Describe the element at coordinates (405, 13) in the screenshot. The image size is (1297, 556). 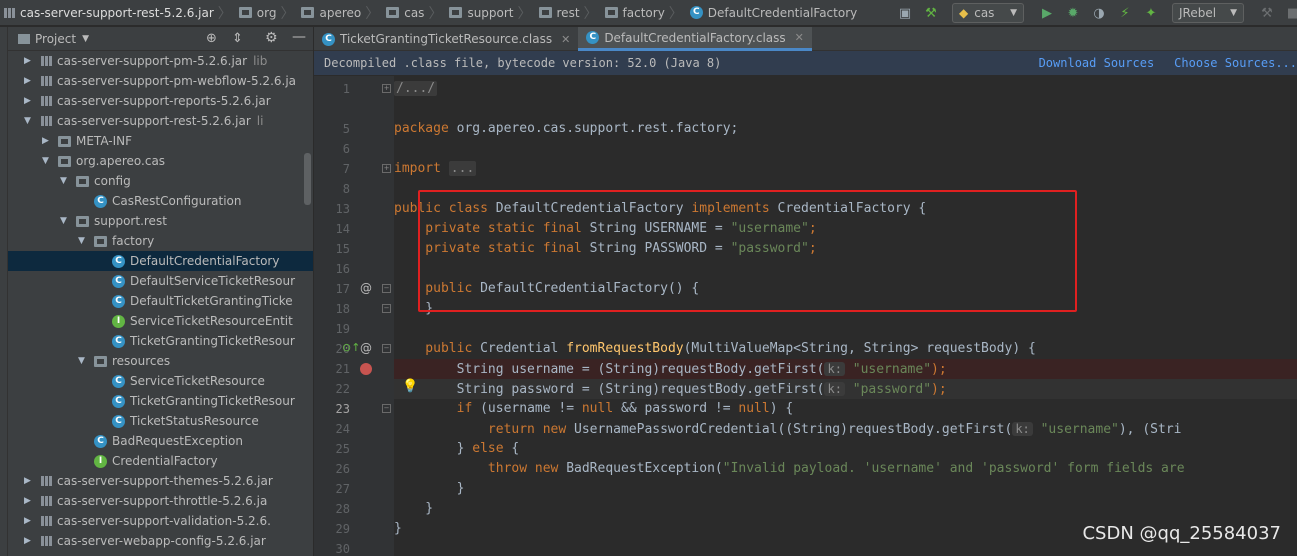
I see `breadcrumb-cas: cas` at that location.